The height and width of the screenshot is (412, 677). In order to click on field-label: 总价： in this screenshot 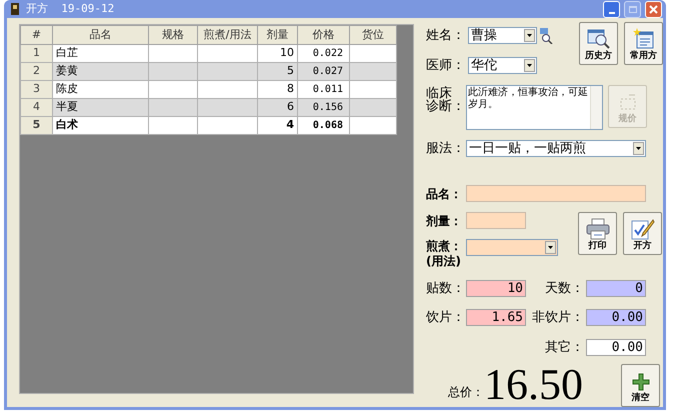, I will do `click(465, 392)`.